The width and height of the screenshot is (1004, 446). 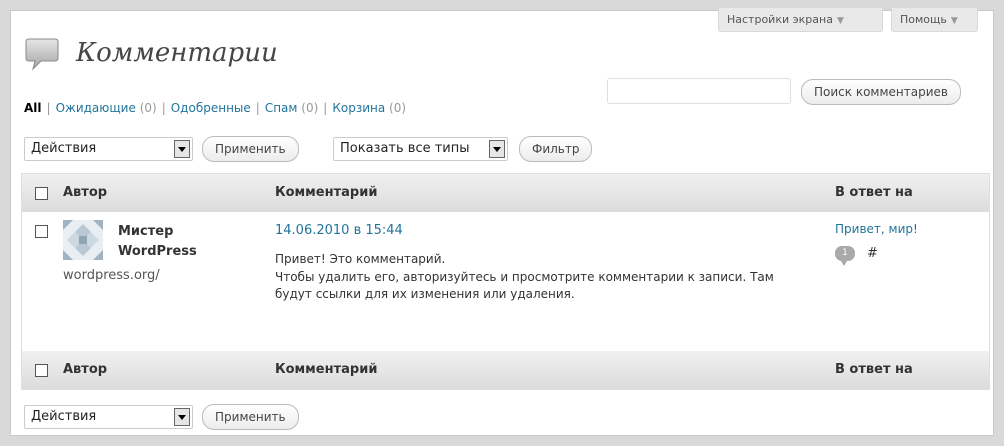 What do you see at coordinates (310, 108) in the screenshot?
I see `filter-spam-count: (0)` at bounding box center [310, 108].